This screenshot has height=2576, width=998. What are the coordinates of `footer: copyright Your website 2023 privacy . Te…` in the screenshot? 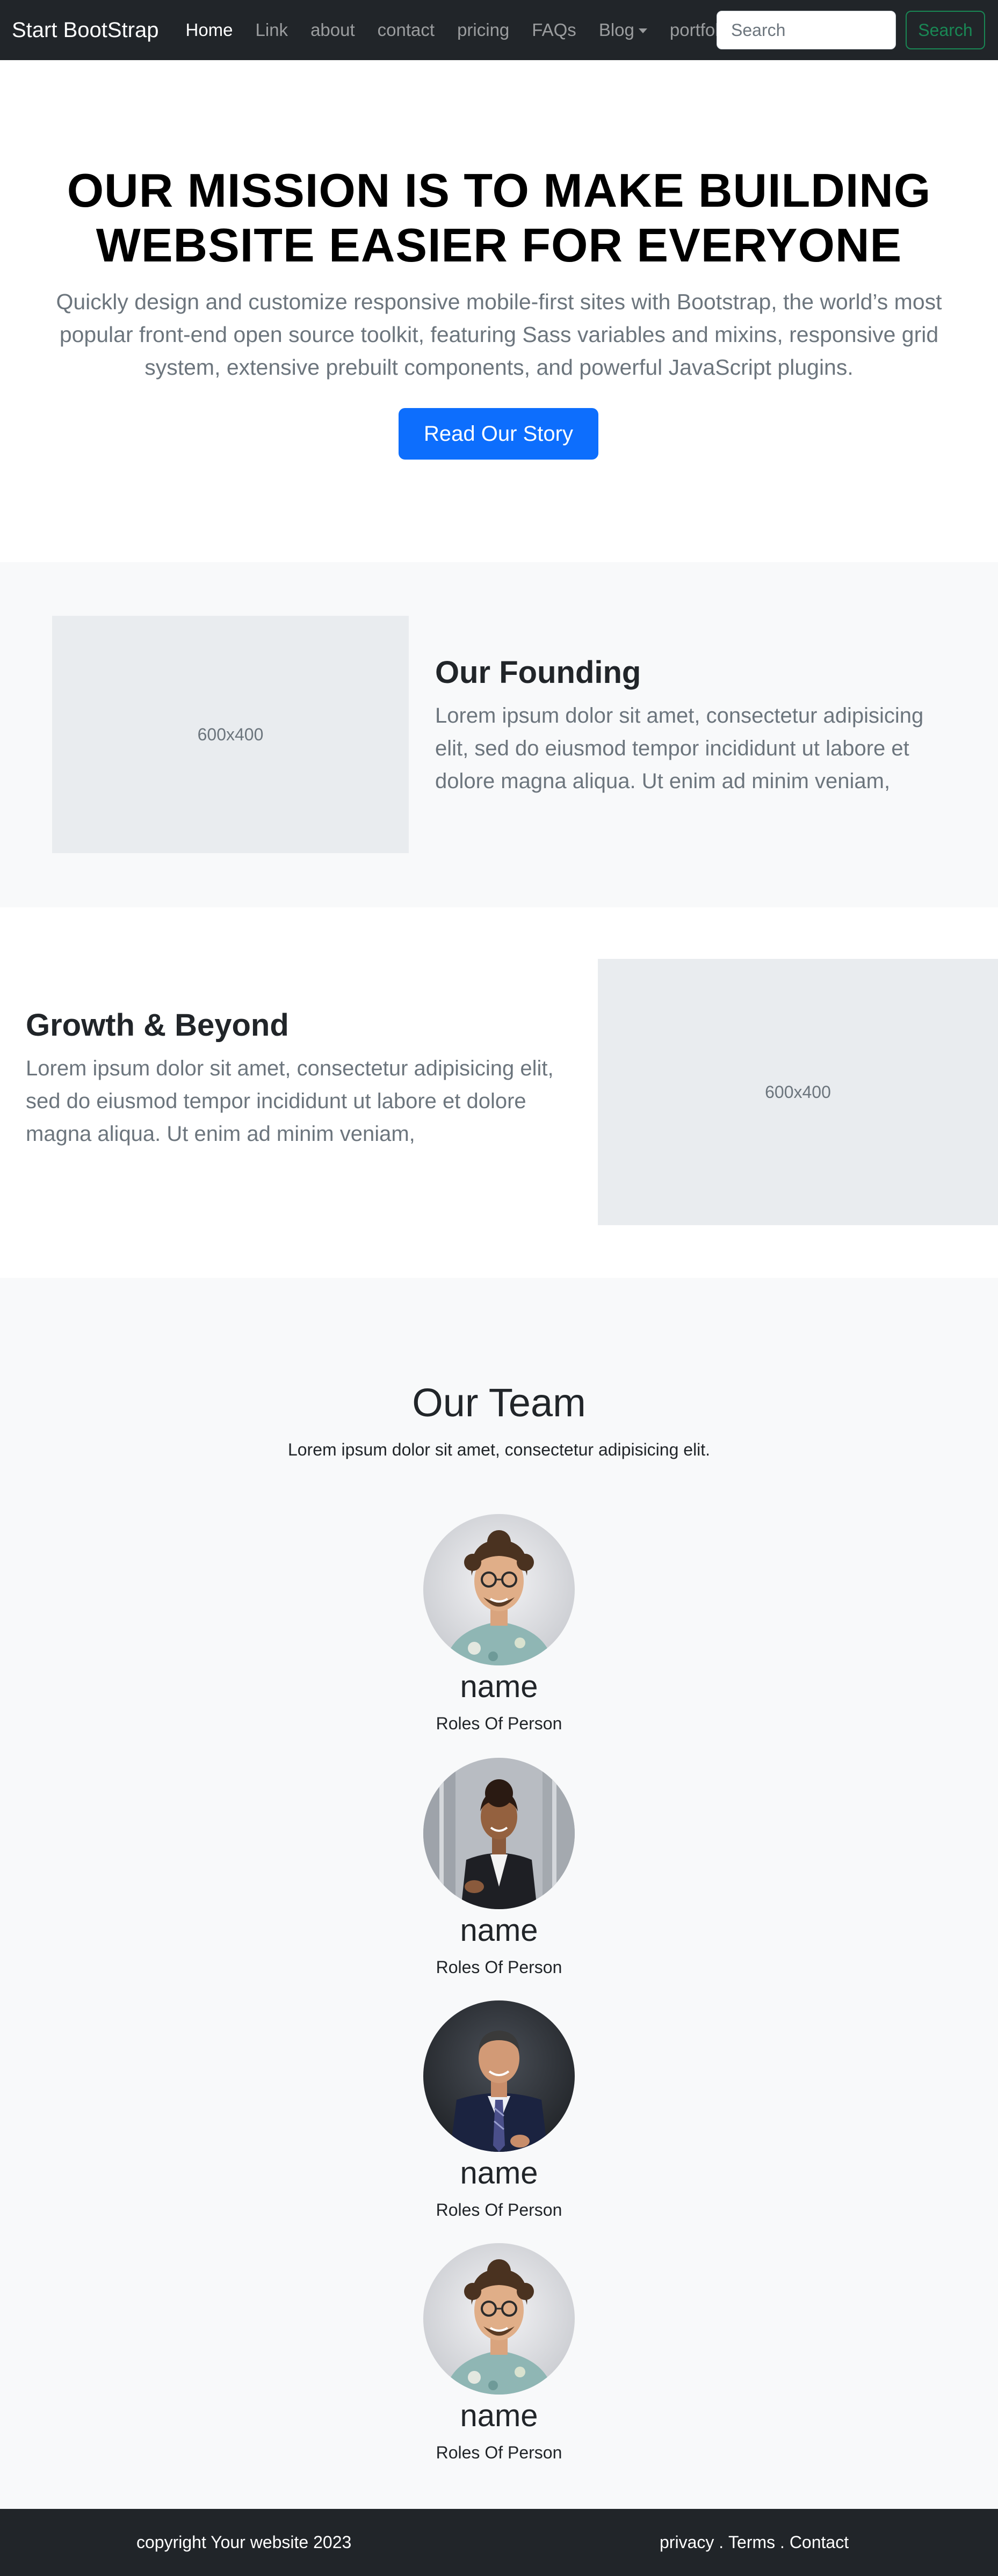 It's located at (499, 2542).